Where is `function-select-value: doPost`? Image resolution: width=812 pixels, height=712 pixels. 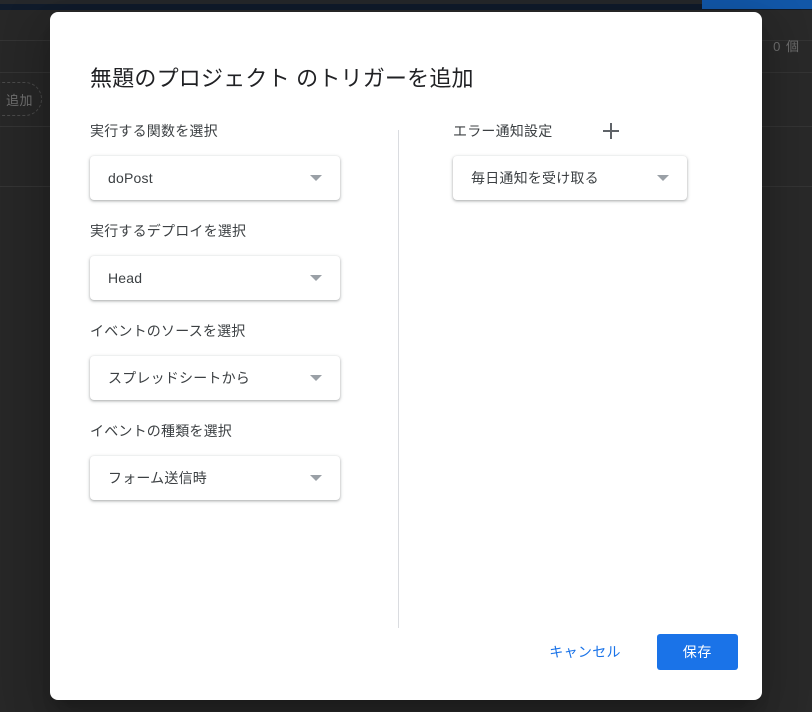 function-select-value: doPost is located at coordinates (130, 178).